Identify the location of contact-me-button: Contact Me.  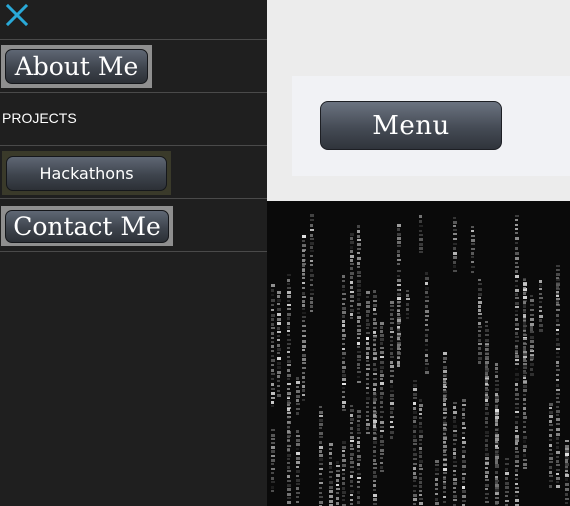
(87, 226).